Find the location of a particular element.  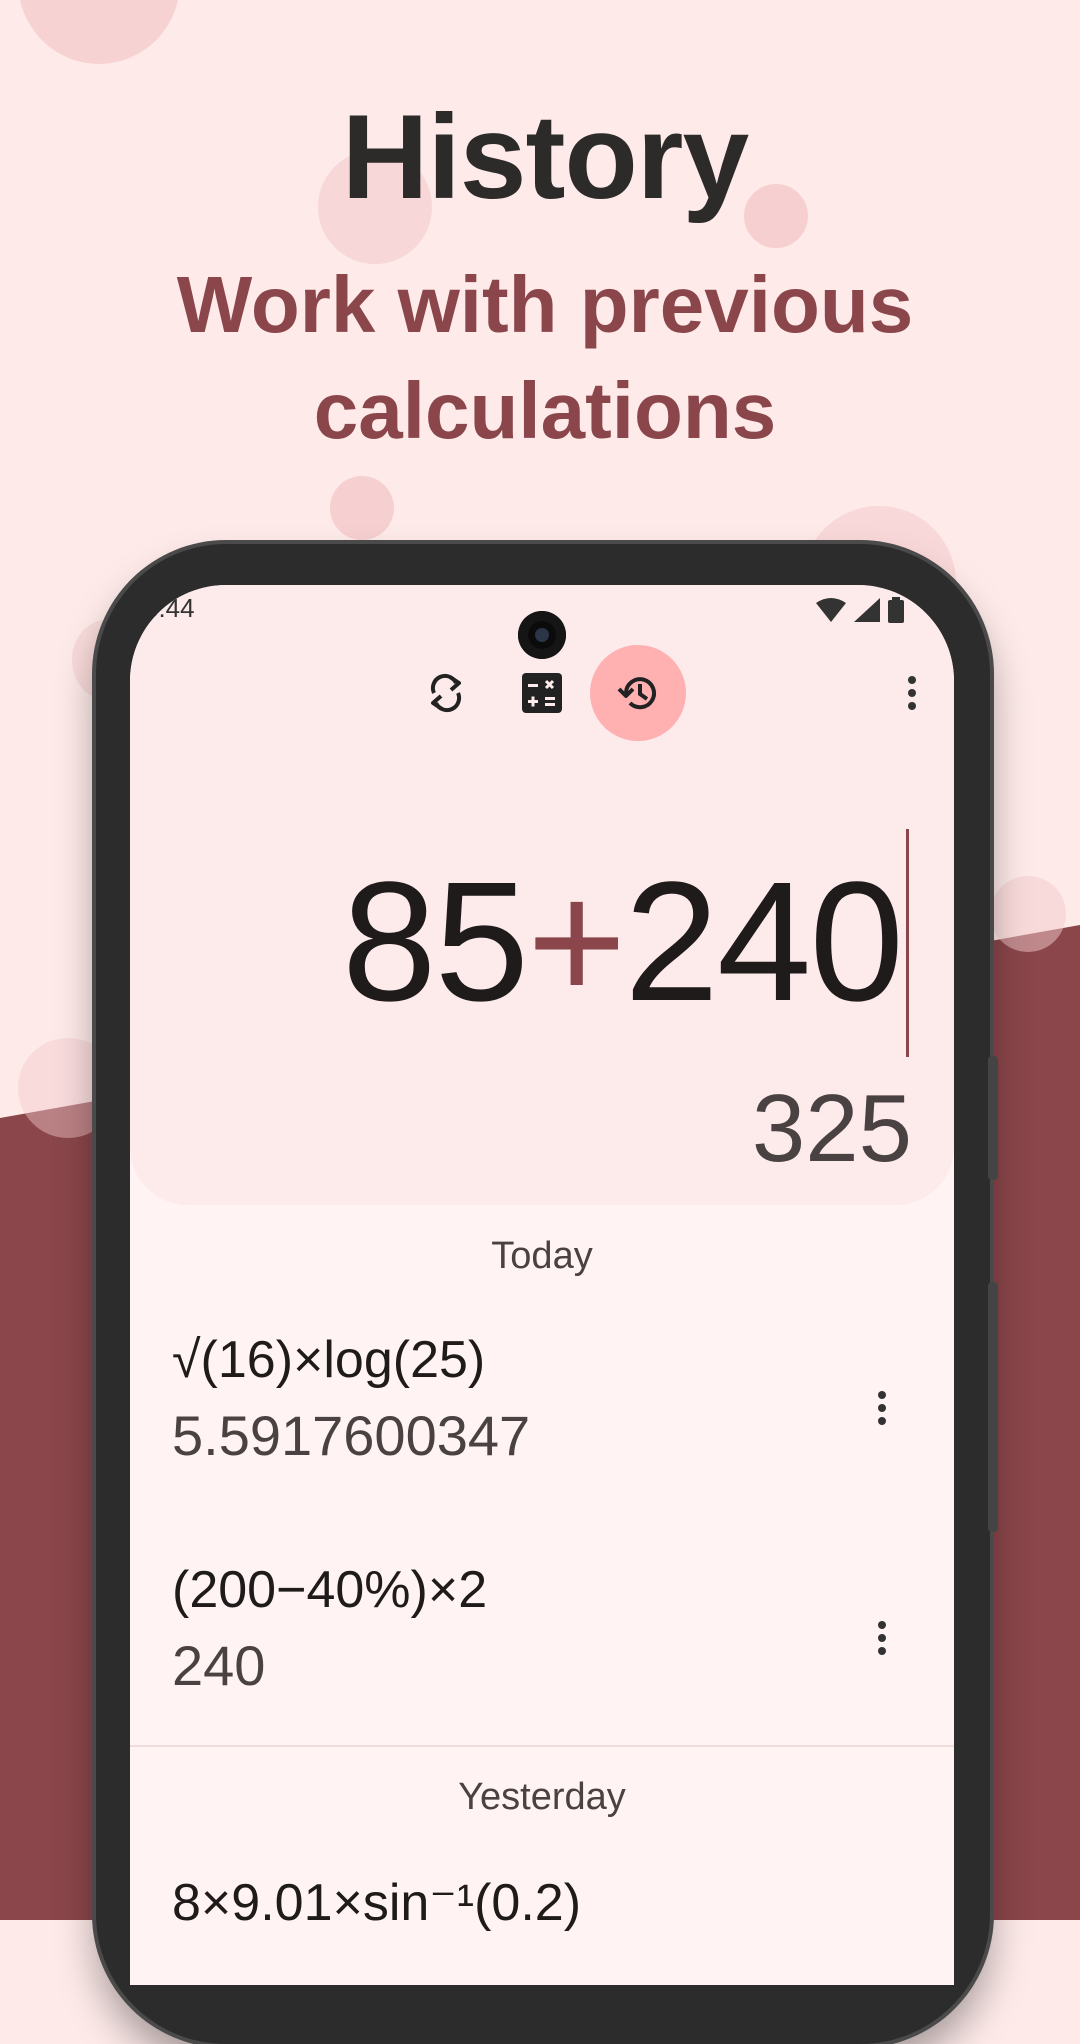

promo-subline-line1: Work with previous is located at coordinates (545, 304).